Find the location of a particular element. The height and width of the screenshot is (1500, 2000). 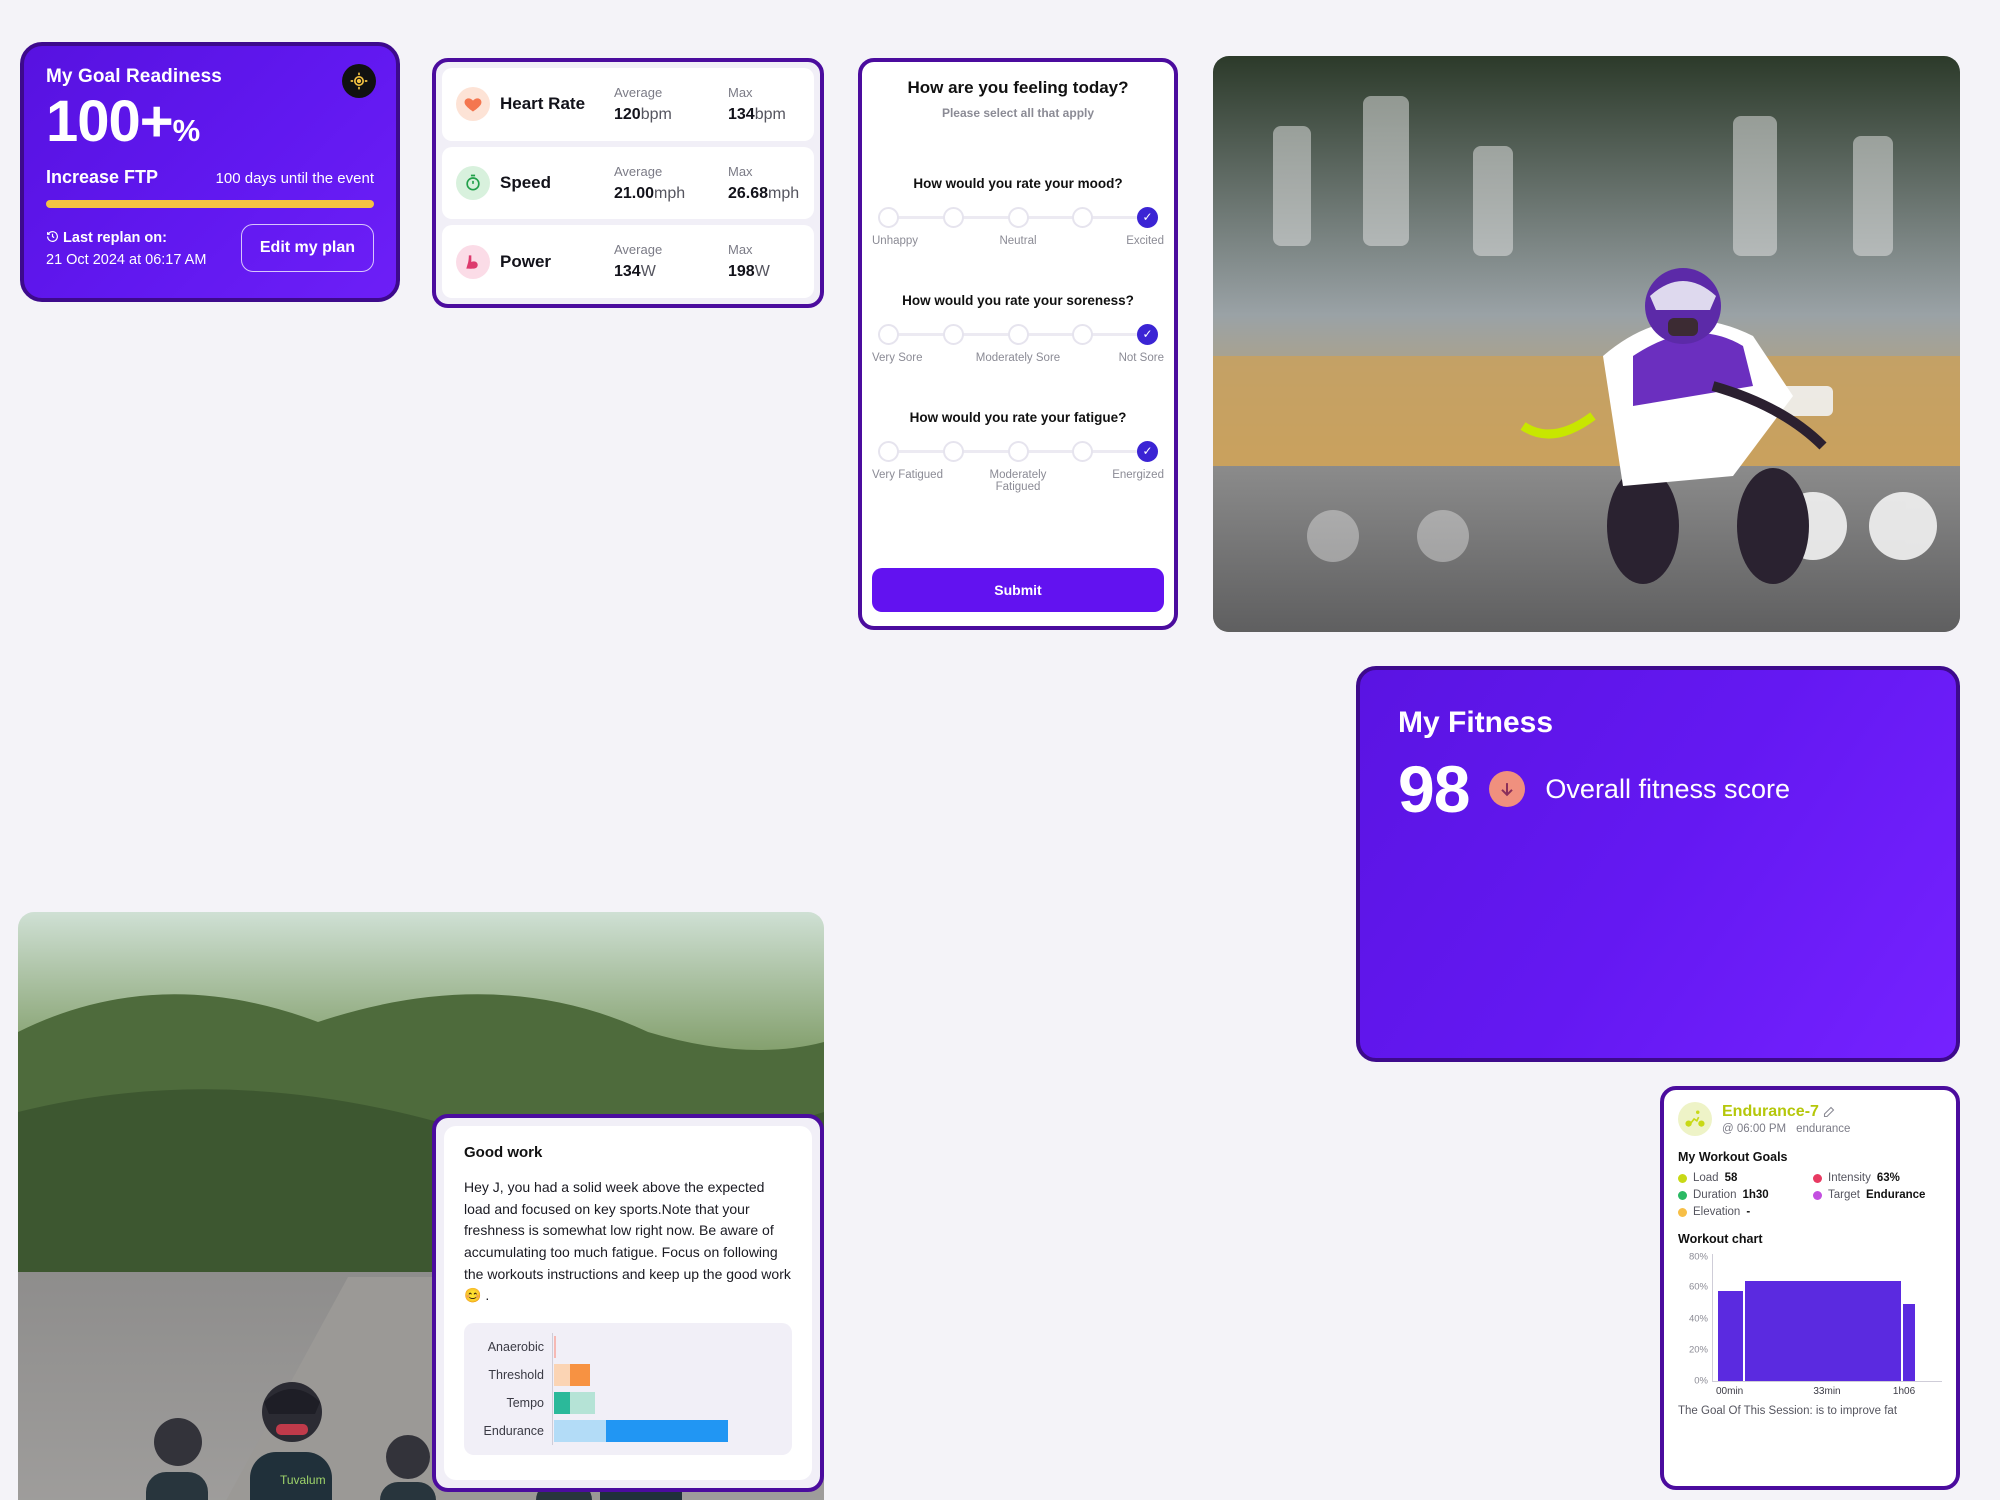

zone-label: Tempo is located at coordinates (525, 1403).